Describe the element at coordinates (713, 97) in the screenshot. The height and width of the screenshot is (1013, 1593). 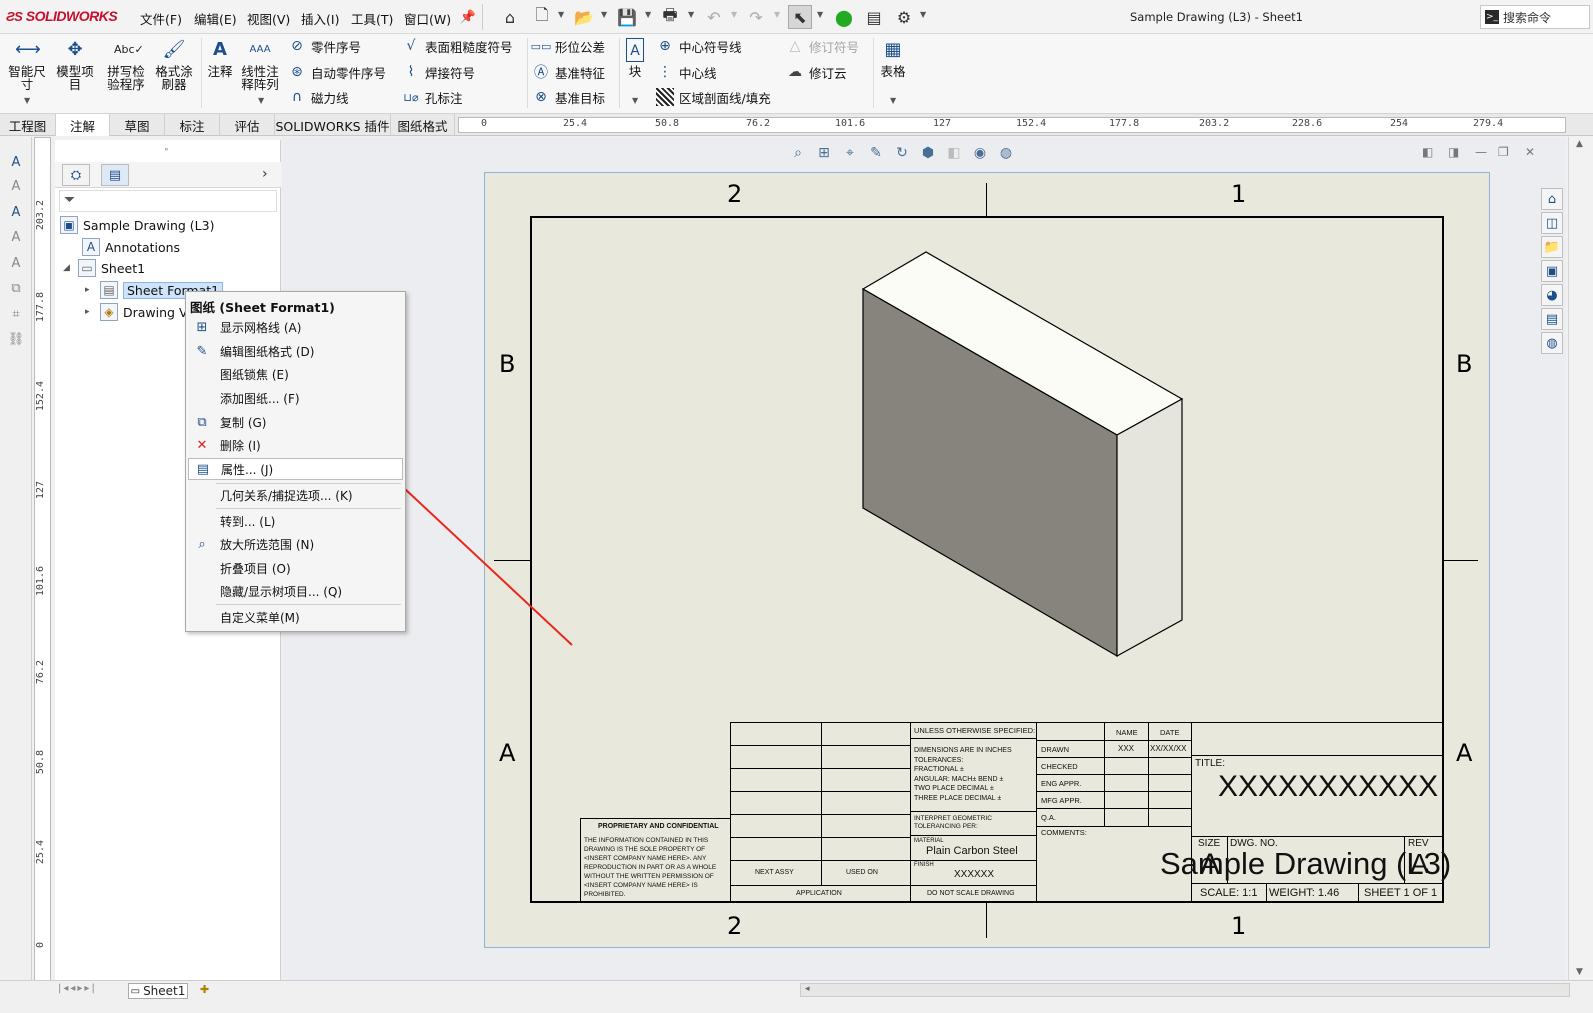
I see `area-hatch-button: 区域剖面线/填充` at that location.